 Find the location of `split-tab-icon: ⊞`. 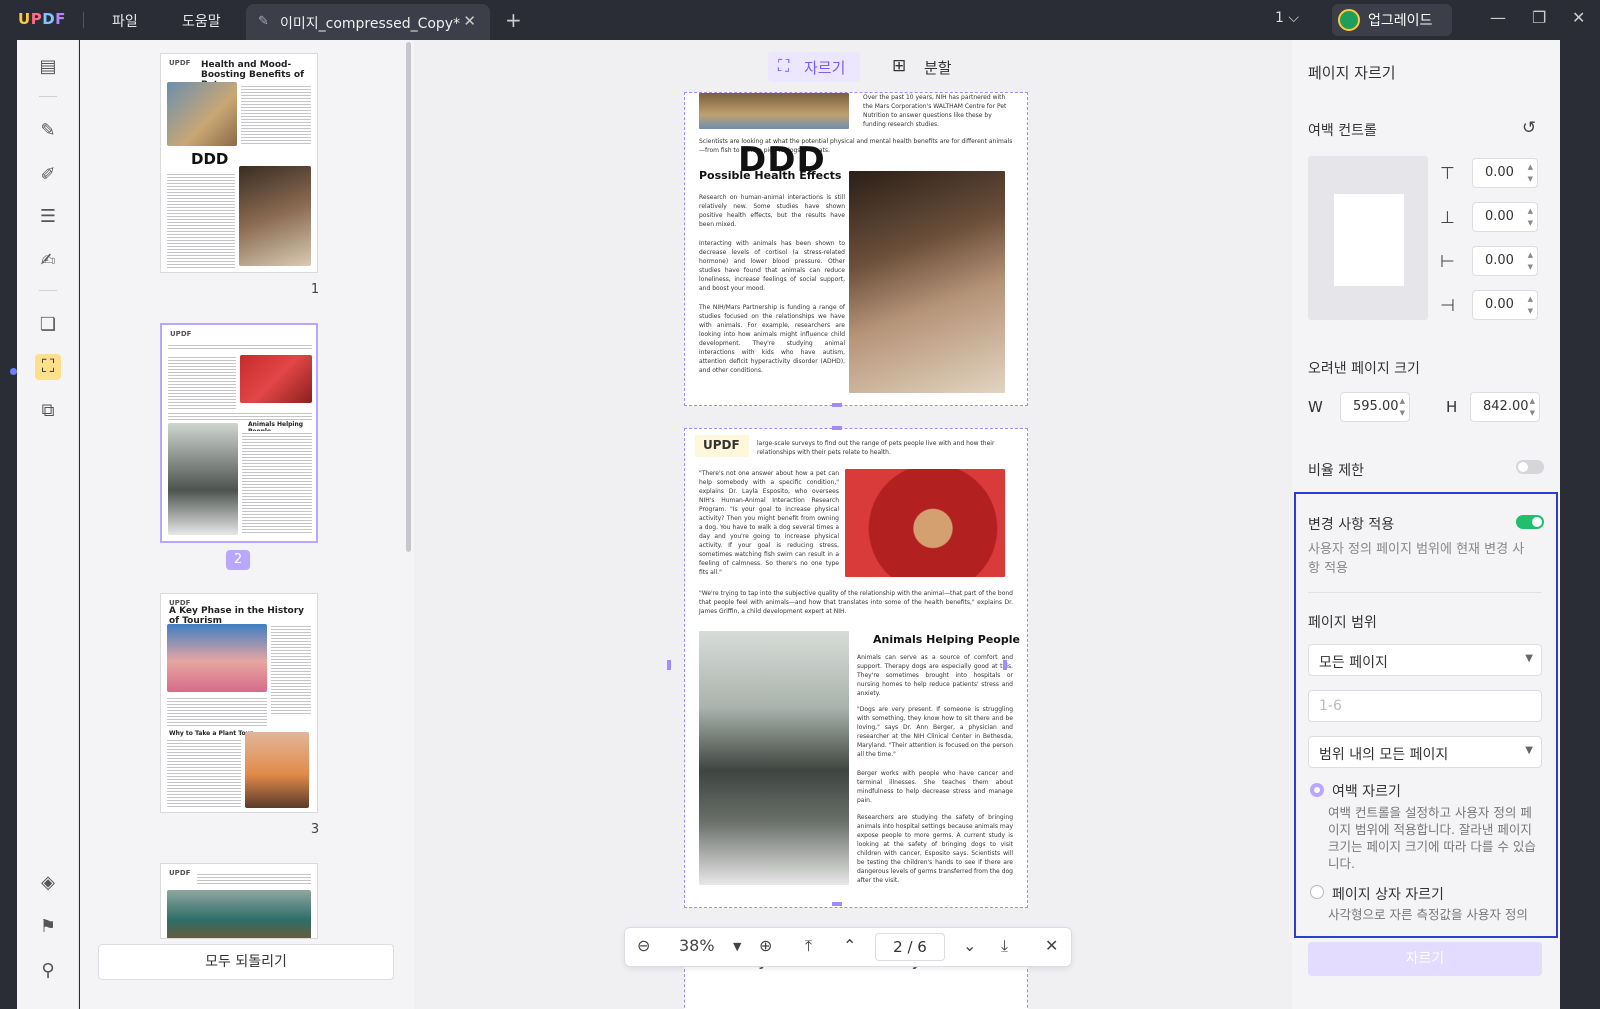

split-tab-icon: ⊞ is located at coordinates (899, 66).